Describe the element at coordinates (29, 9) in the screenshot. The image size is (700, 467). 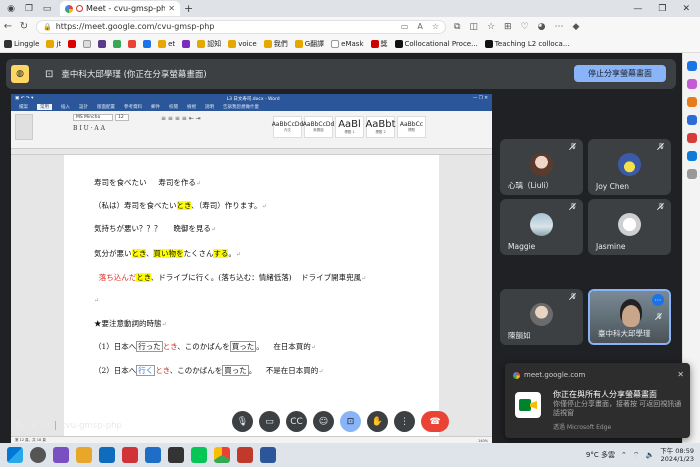
I see `workspaces-icon: ❐` at that location.